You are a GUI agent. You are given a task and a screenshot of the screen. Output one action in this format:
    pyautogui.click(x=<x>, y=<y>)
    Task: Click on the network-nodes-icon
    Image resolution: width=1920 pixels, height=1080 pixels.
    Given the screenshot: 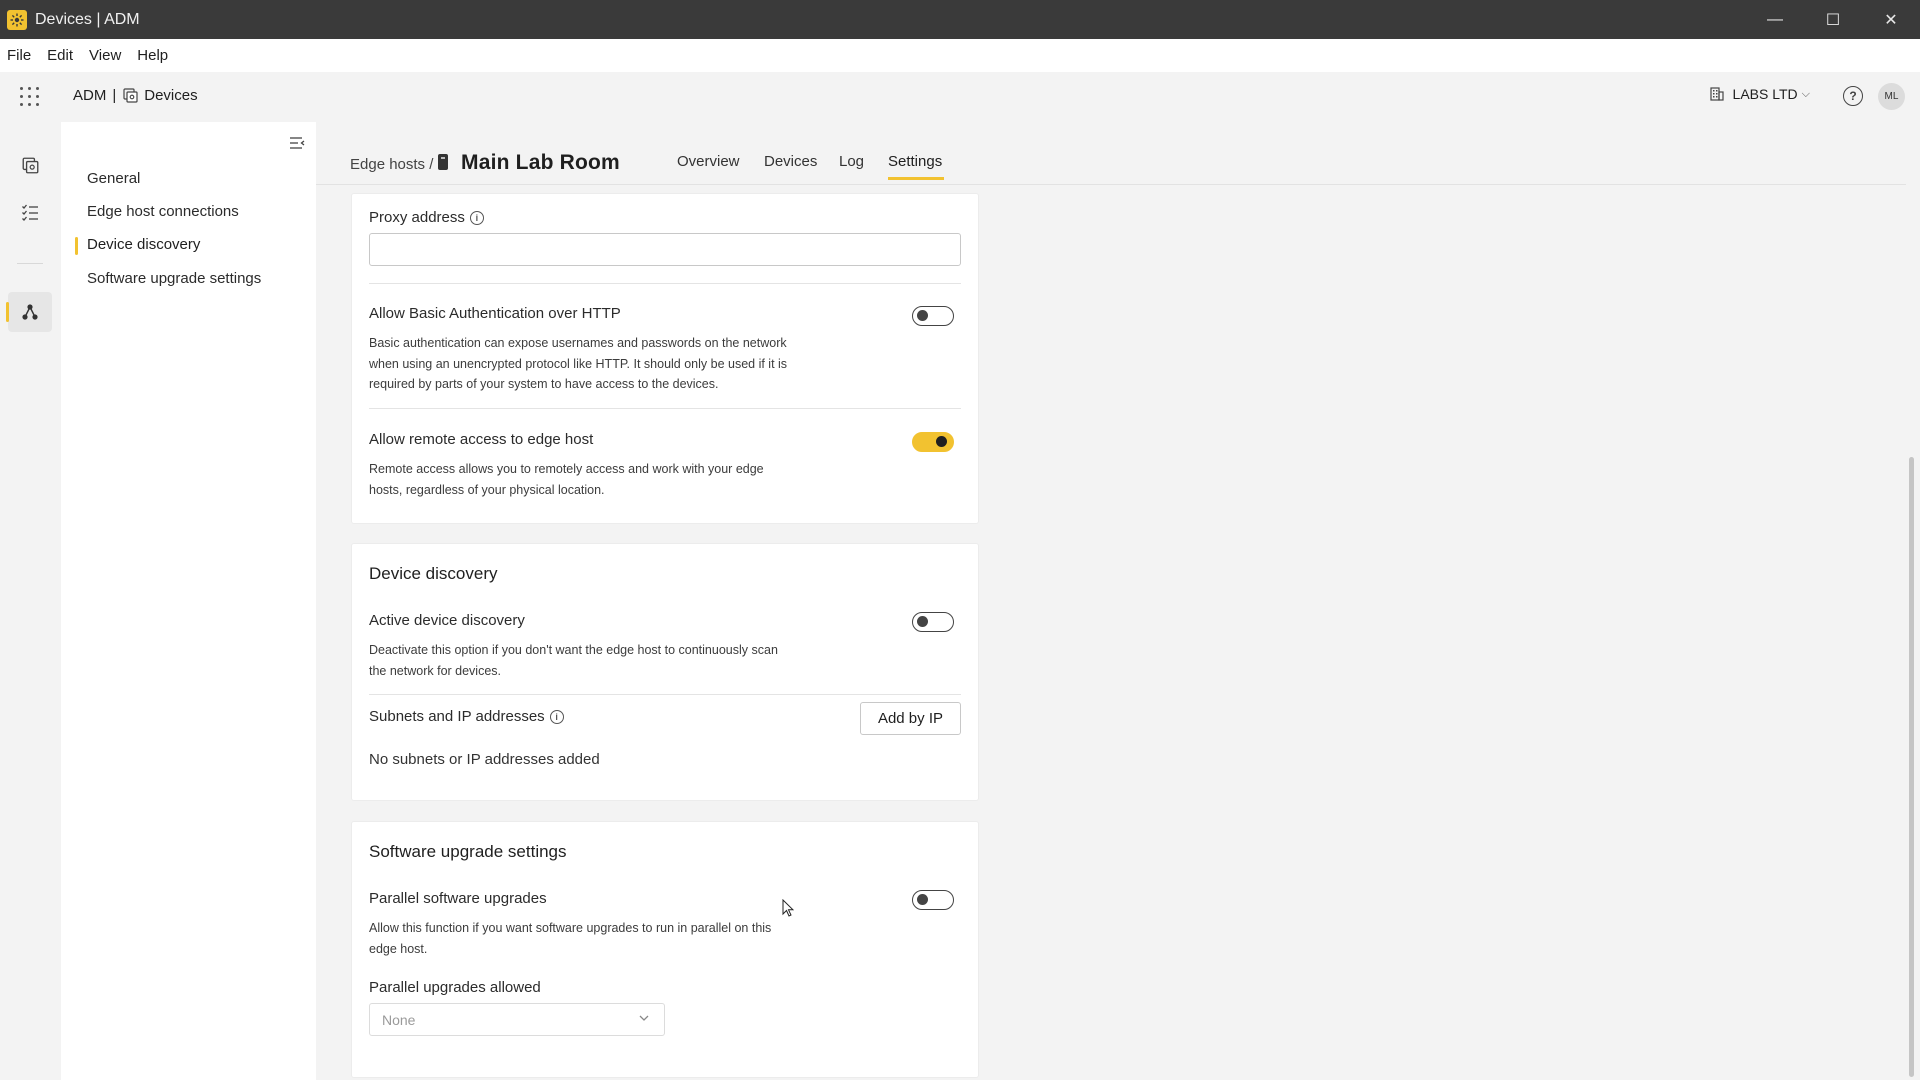 What is the action you would take?
    pyautogui.click(x=30, y=312)
    